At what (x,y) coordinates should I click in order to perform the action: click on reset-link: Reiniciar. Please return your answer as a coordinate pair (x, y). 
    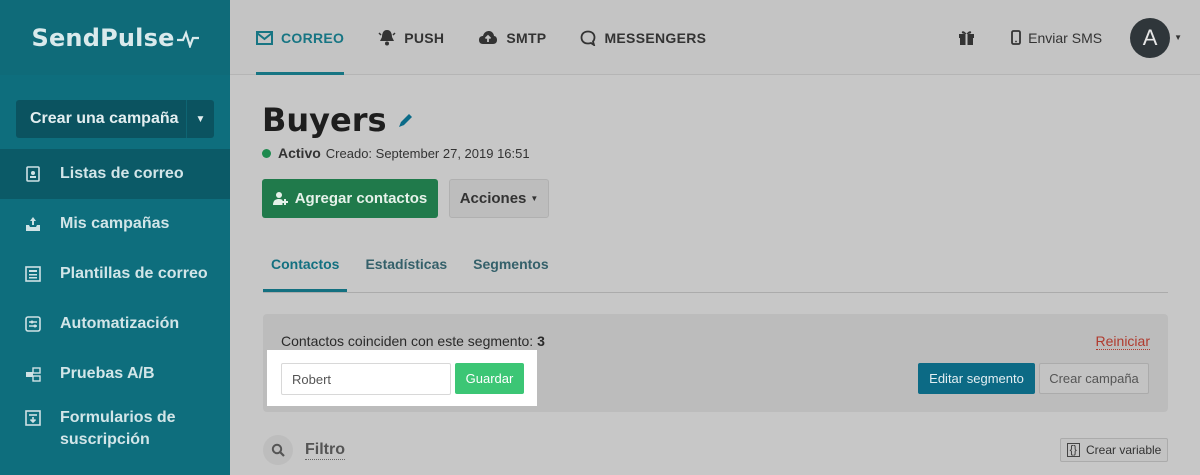
    Looking at the image, I should click on (1122, 341).